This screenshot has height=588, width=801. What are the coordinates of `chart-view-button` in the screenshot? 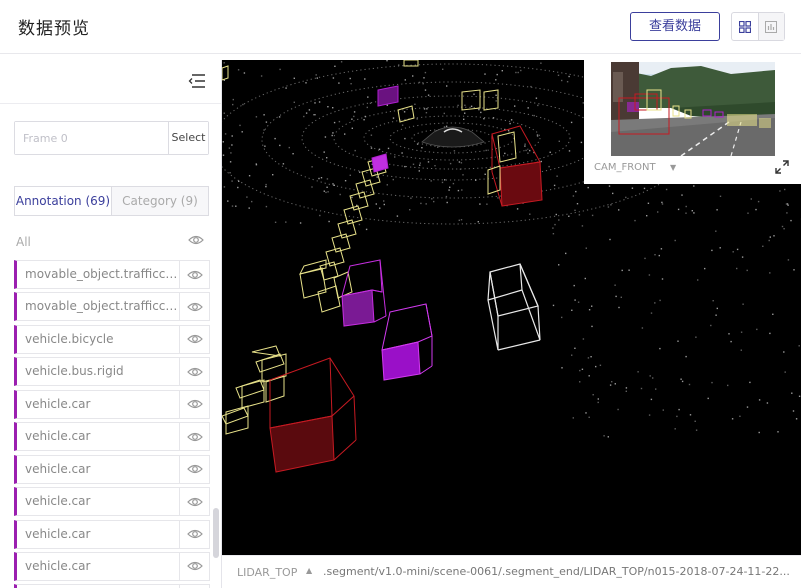 It's located at (770, 26).